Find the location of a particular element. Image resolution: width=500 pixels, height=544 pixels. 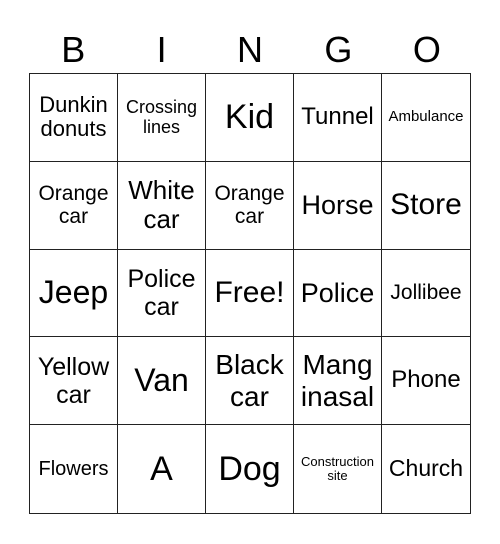

header-letter-b: B is located at coordinates (73, 49).